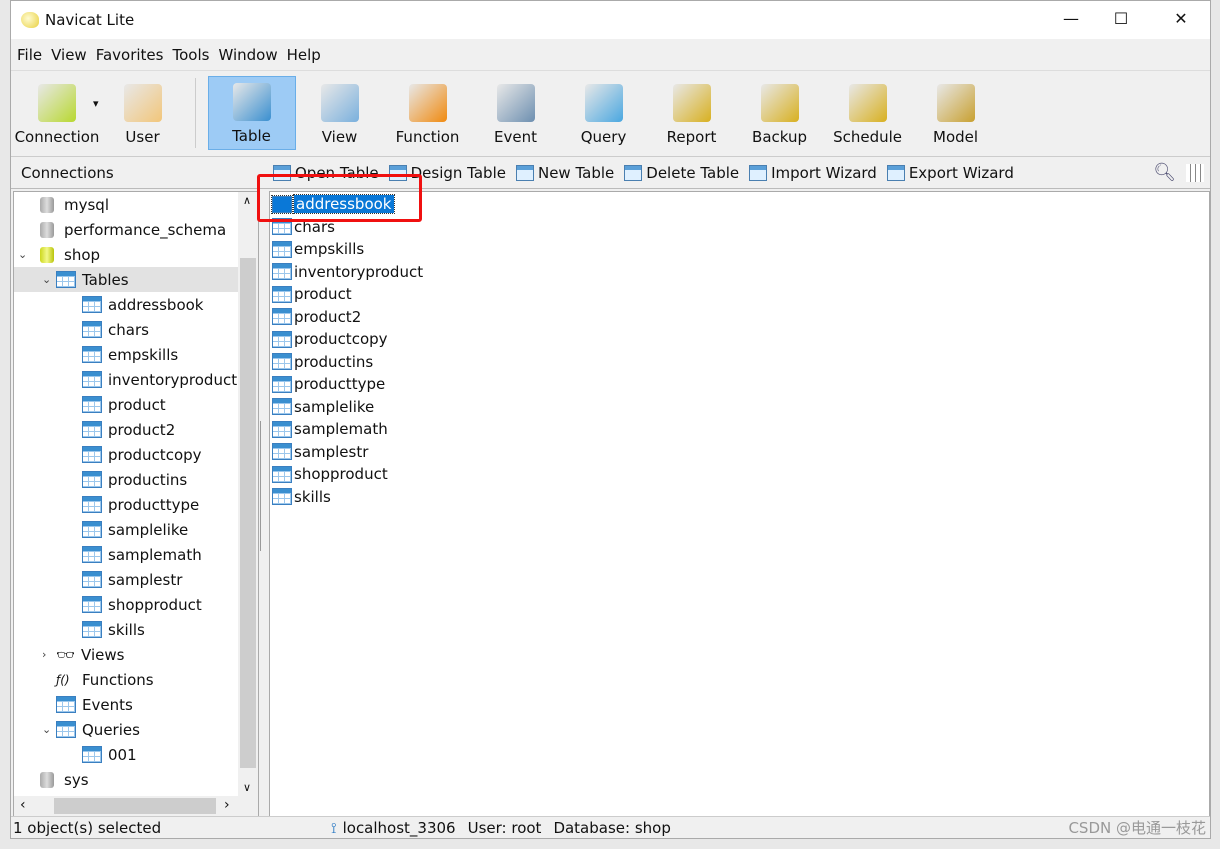  What do you see at coordinates (347, 272) in the screenshot?
I see `table-list-item: inventoryproduct` at bounding box center [347, 272].